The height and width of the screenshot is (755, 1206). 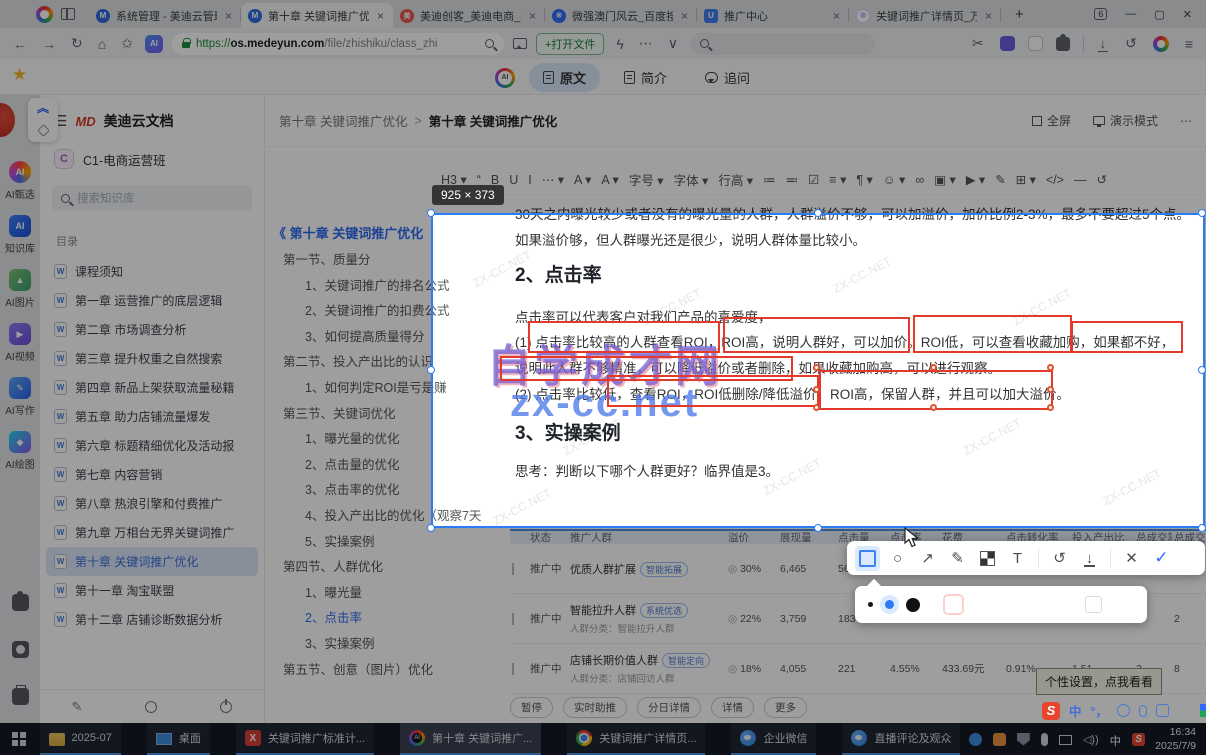 I want to click on table-action-button: 暂停, so click(x=531, y=707).